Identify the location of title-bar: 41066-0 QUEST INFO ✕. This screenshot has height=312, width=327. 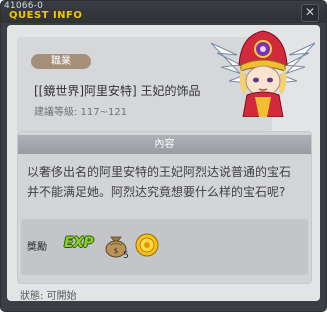
(163, 12).